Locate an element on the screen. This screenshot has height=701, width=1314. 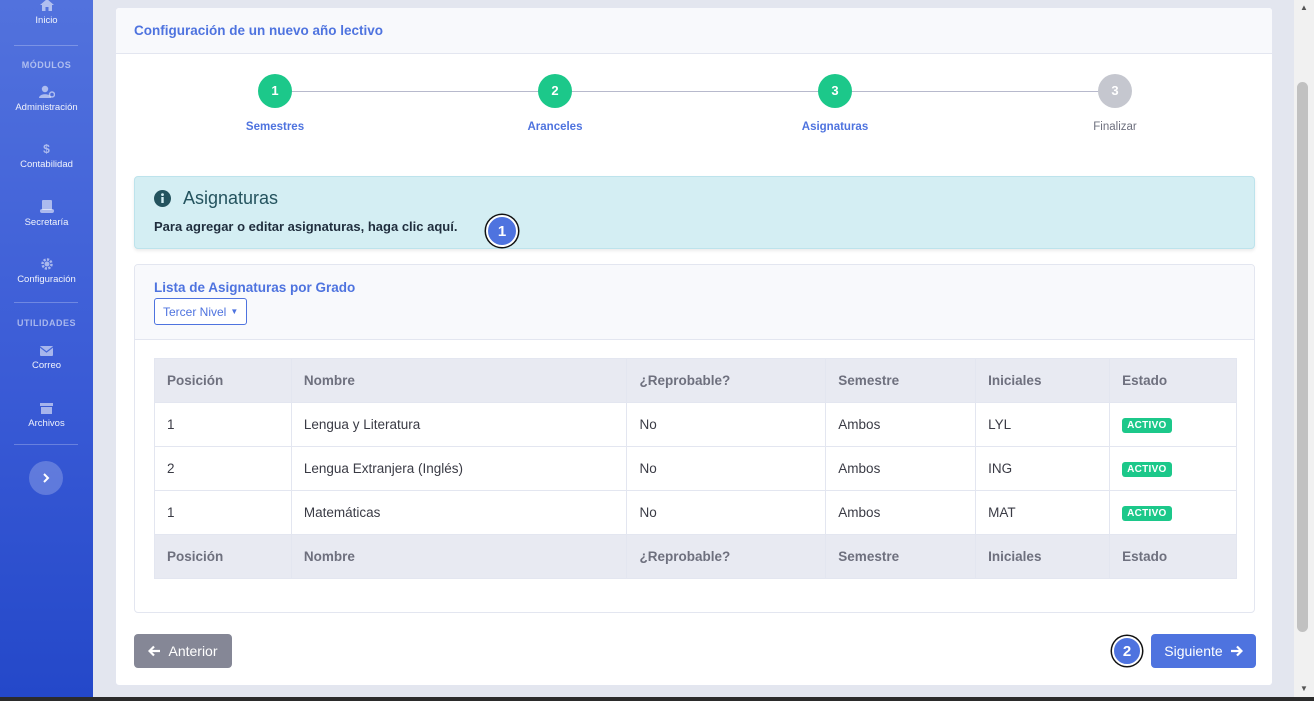
step-number: 2 is located at coordinates (555, 91).